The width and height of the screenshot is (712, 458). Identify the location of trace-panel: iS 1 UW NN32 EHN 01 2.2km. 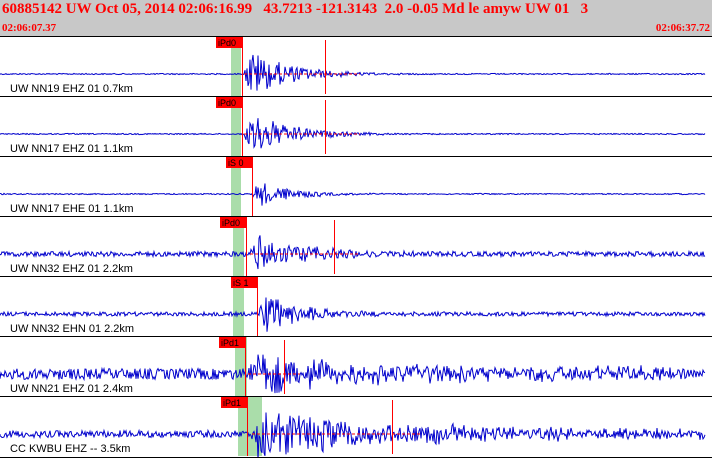
(356, 306).